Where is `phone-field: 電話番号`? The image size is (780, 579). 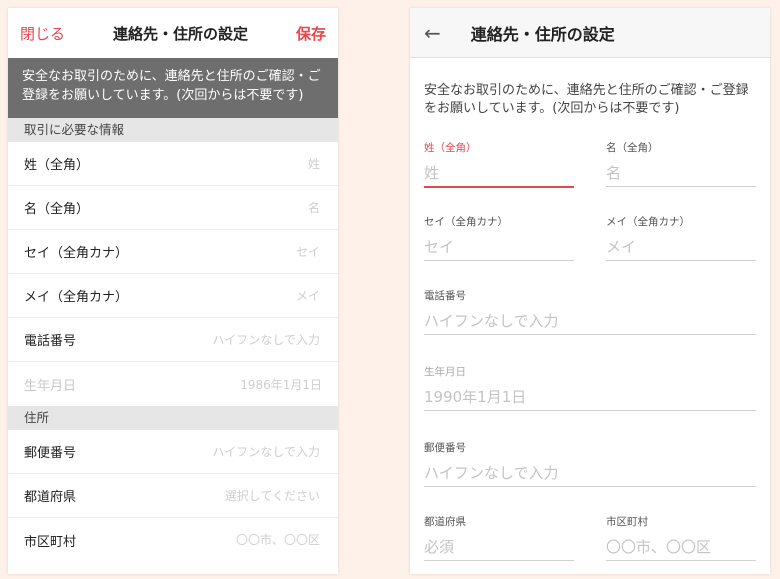
phone-field: 電話番号 is located at coordinates (590, 311).